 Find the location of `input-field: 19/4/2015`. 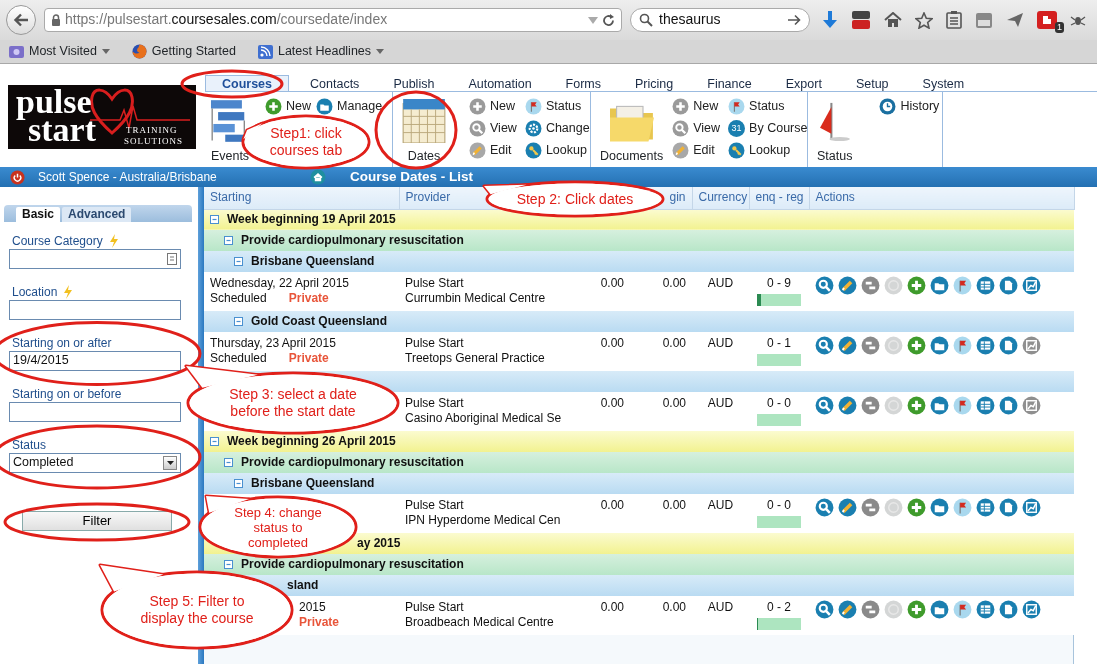

input-field: 19/4/2015 is located at coordinates (95, 361).